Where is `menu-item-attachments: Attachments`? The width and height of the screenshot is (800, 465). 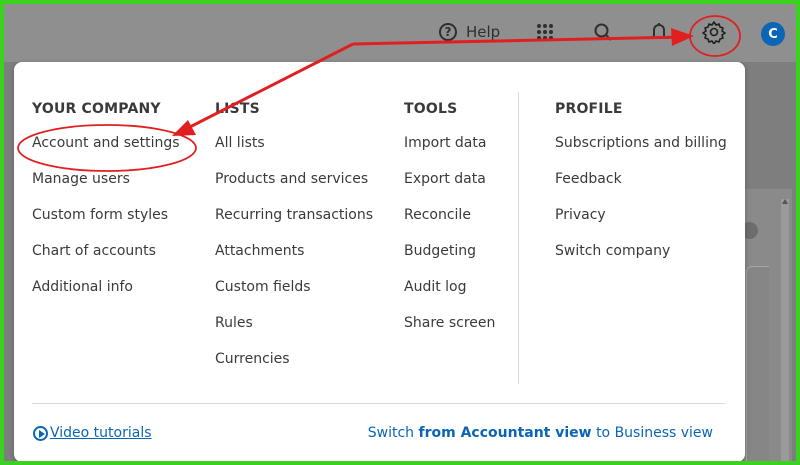
menu-item-attachments: Attachments is located at coordinates (294, 260).